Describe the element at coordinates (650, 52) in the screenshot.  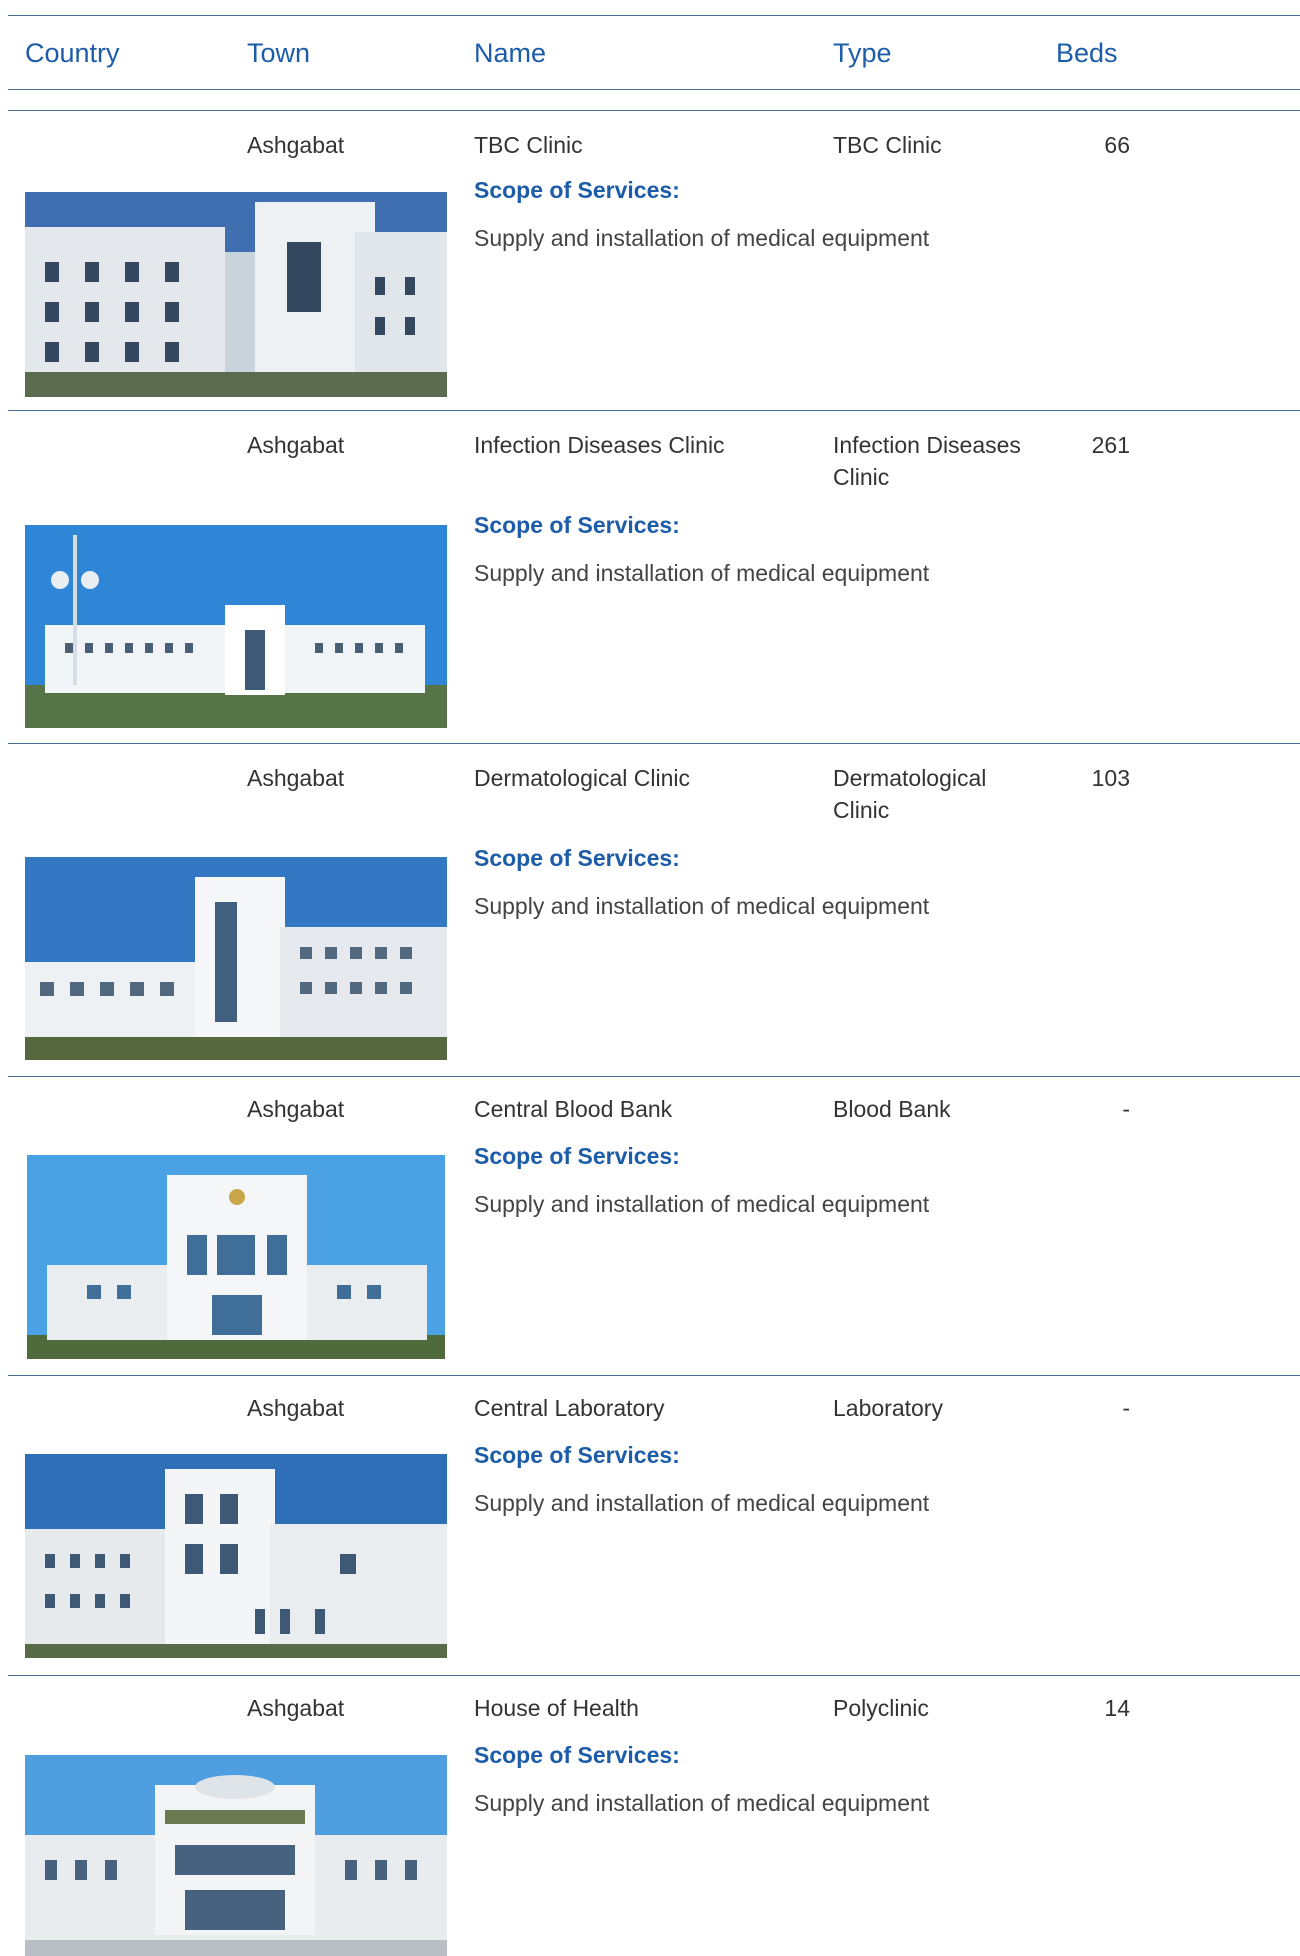
I see `table-header: Country Town Name Type Beds` at that location.